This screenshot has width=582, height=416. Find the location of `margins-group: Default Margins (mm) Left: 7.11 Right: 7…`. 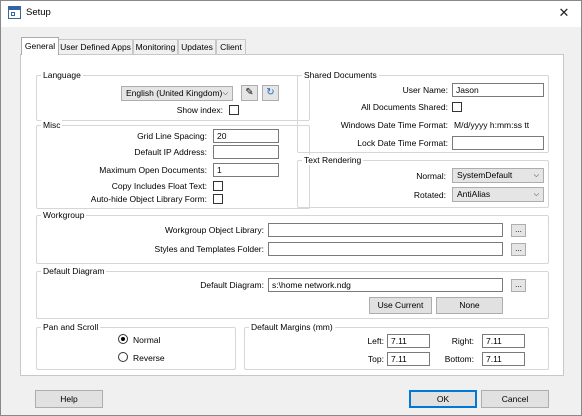

margins-group: Default Margins (mm) Left: 7.11 Right: 7… is located at coordinates (396, 346).